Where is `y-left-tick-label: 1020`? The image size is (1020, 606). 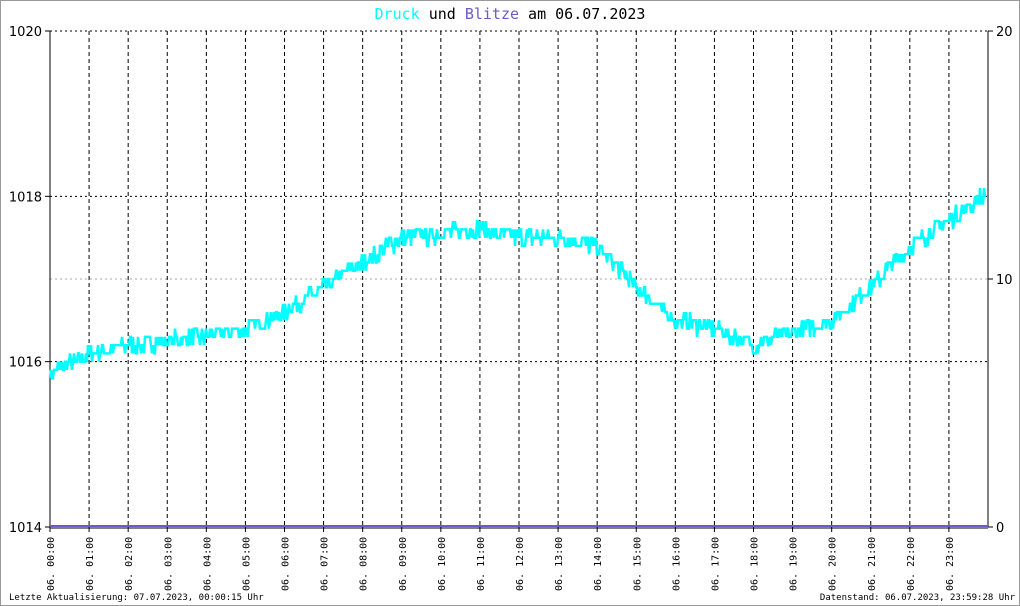
y-left-tick-label: 1020 is located at coordinates (25, 32).